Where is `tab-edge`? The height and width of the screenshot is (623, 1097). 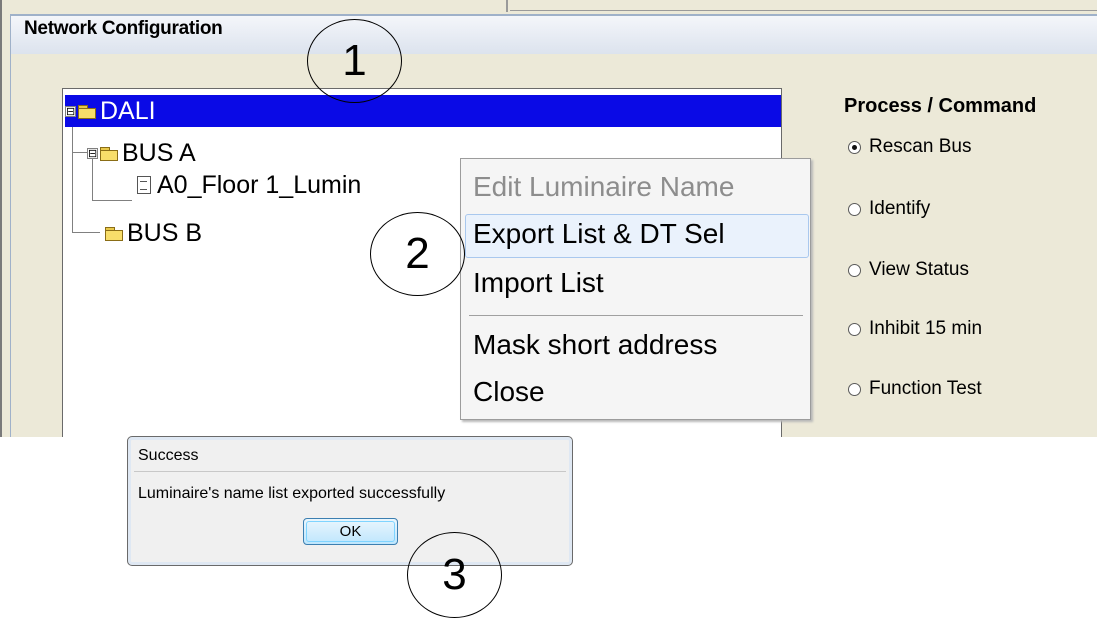 tab-edge is located at coordinates (507, 6).